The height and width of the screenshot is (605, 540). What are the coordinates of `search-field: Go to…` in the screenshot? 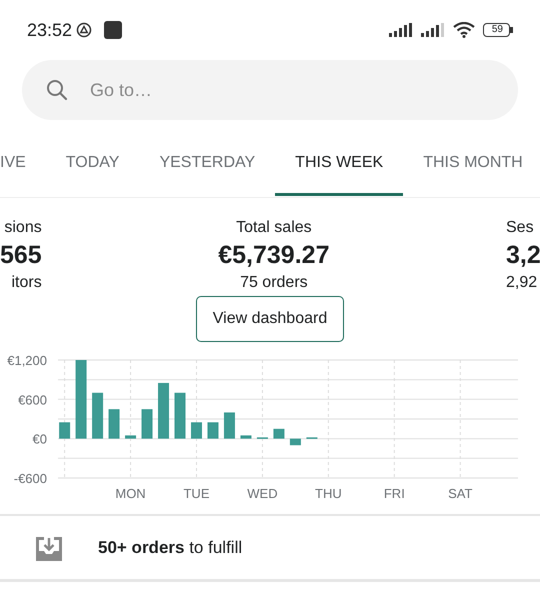 It's located at (303, 90).